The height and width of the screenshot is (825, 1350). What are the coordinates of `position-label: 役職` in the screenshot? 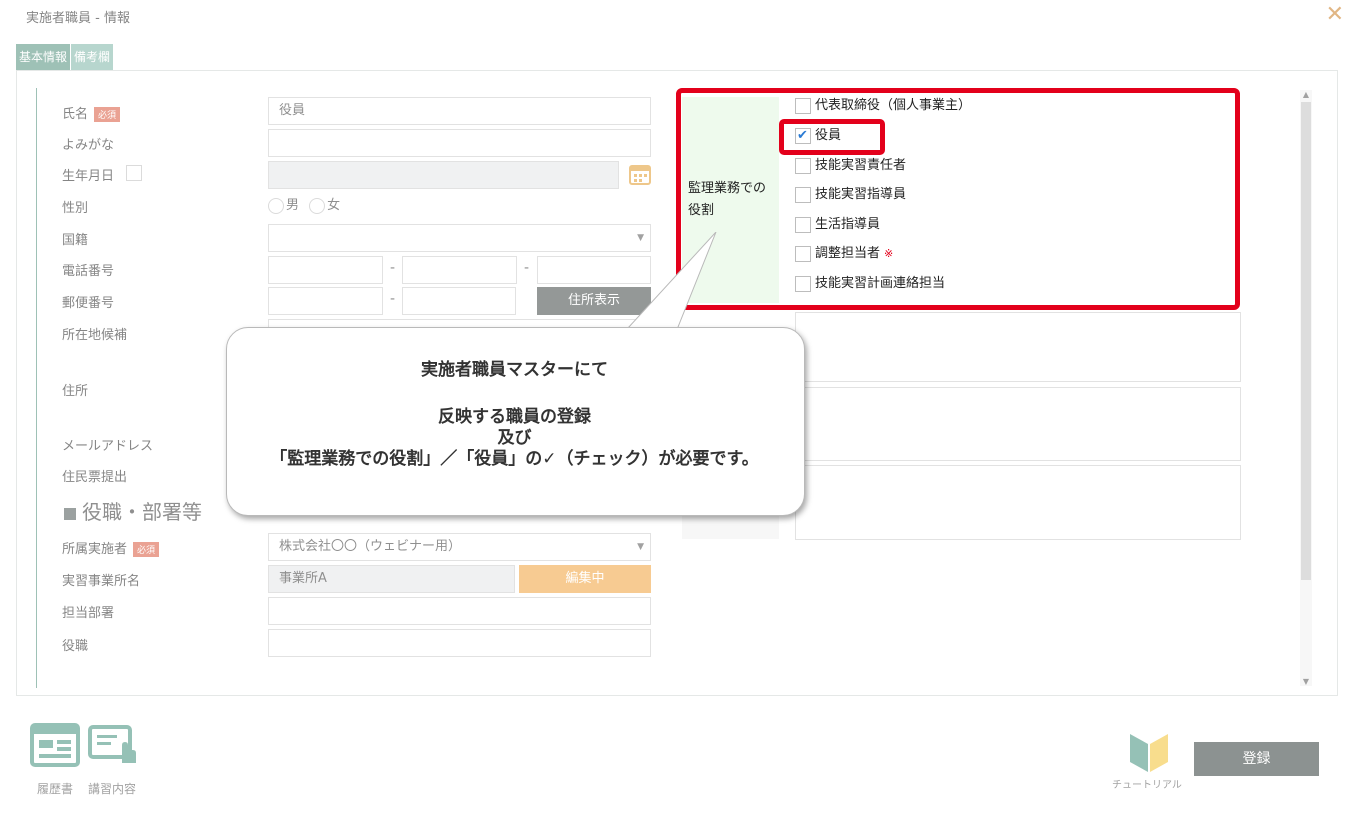 It's located at (75, 646).